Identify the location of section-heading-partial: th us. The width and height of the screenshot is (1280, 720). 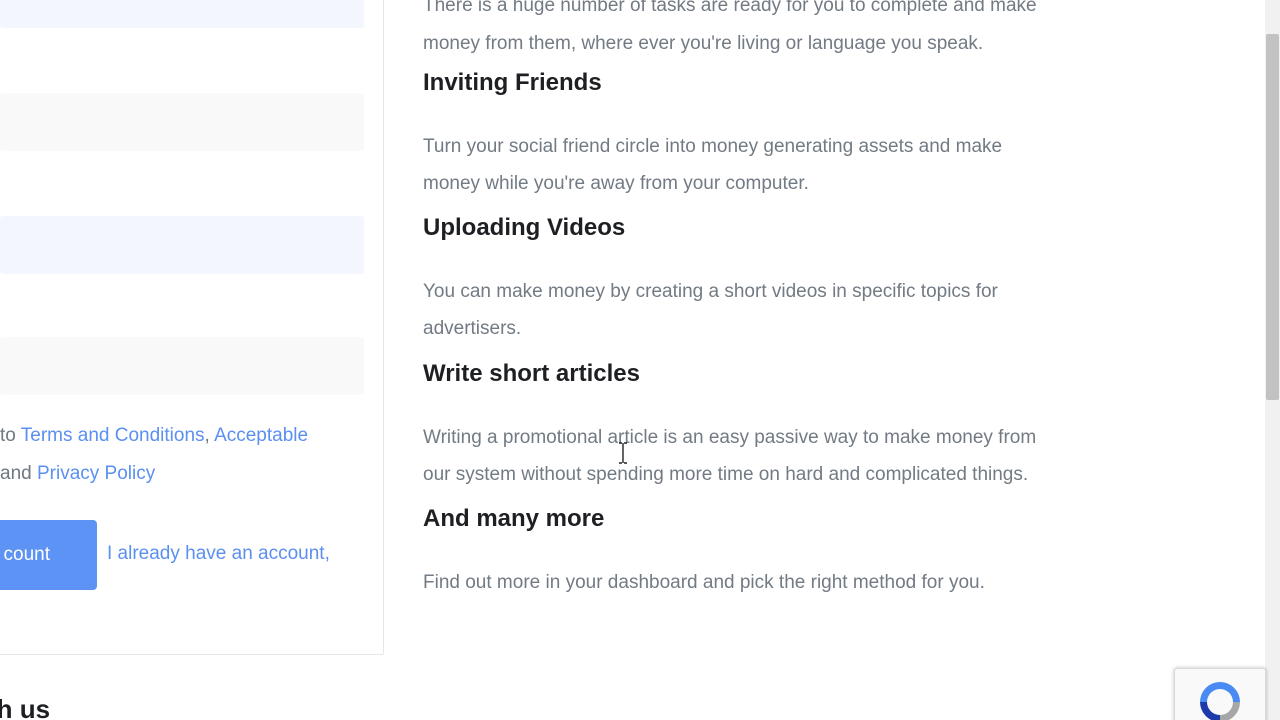
(25, 707).